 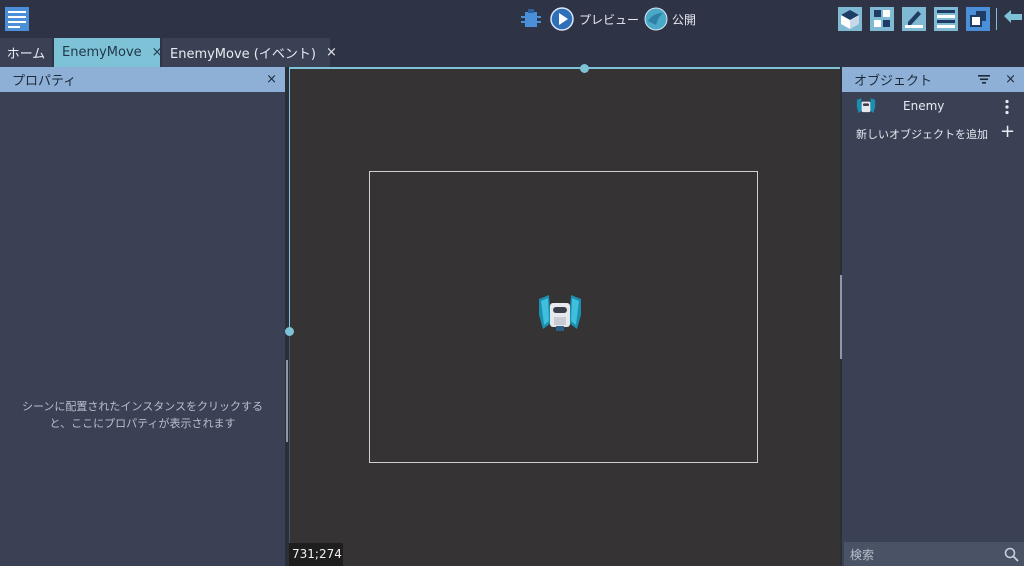 What do you see at coordinates (946, 19) in the screenshot?
I see `layers-icon` at bounding box center [946, 19].